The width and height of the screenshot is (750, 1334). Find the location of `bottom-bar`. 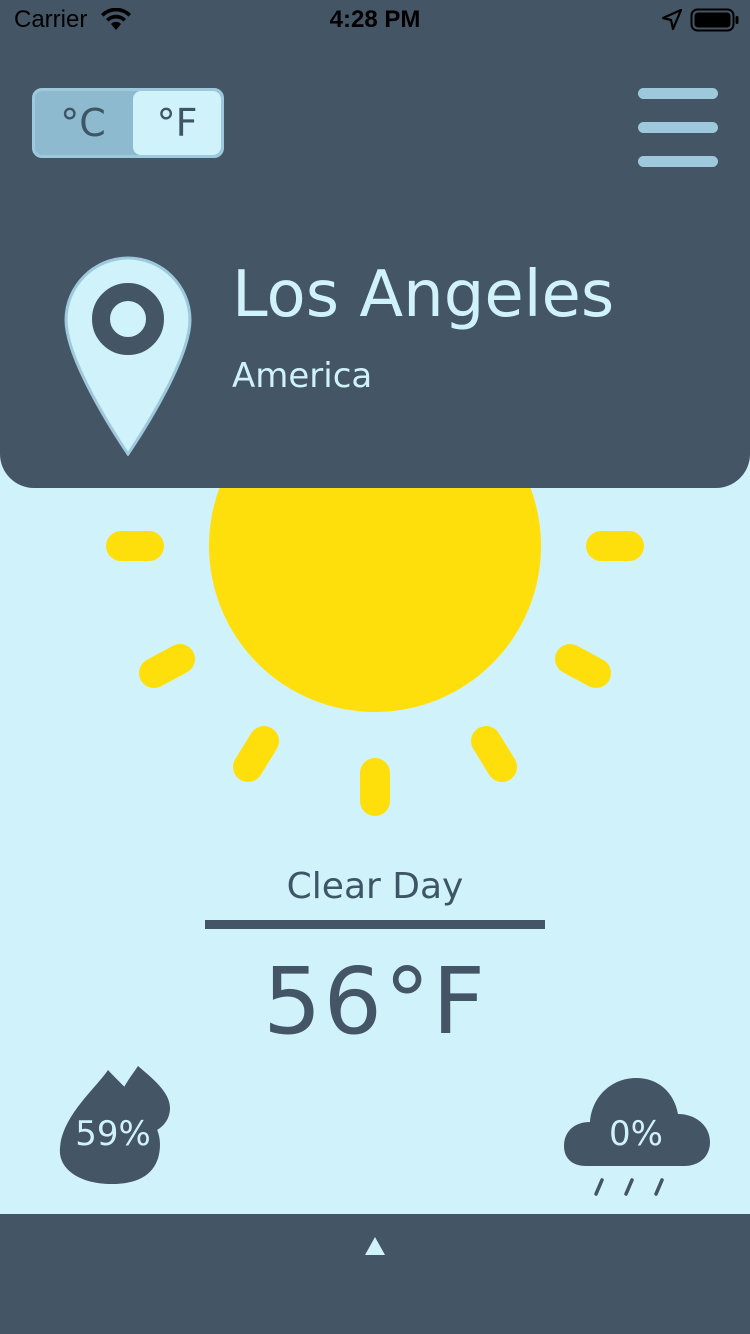

bottom-bar is located at coordinates (375, 1274).